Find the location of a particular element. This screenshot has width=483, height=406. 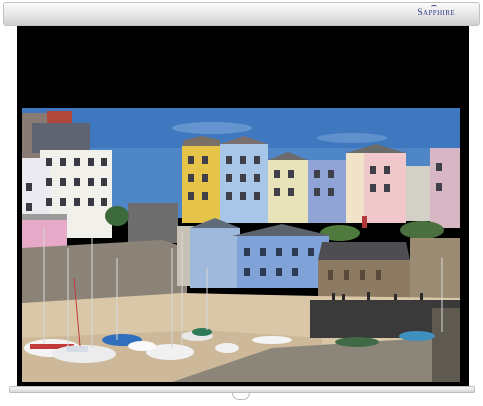

pull-ring-icon is located at coordinates (241, 396).